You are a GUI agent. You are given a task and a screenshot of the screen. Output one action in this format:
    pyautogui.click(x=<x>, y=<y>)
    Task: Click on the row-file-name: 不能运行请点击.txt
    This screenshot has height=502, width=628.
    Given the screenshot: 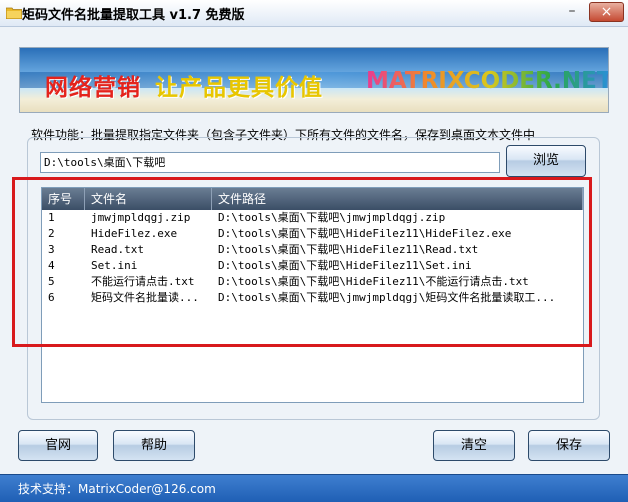 What is the action you would take?
    pyautogui.click(x=143, y=281)
    